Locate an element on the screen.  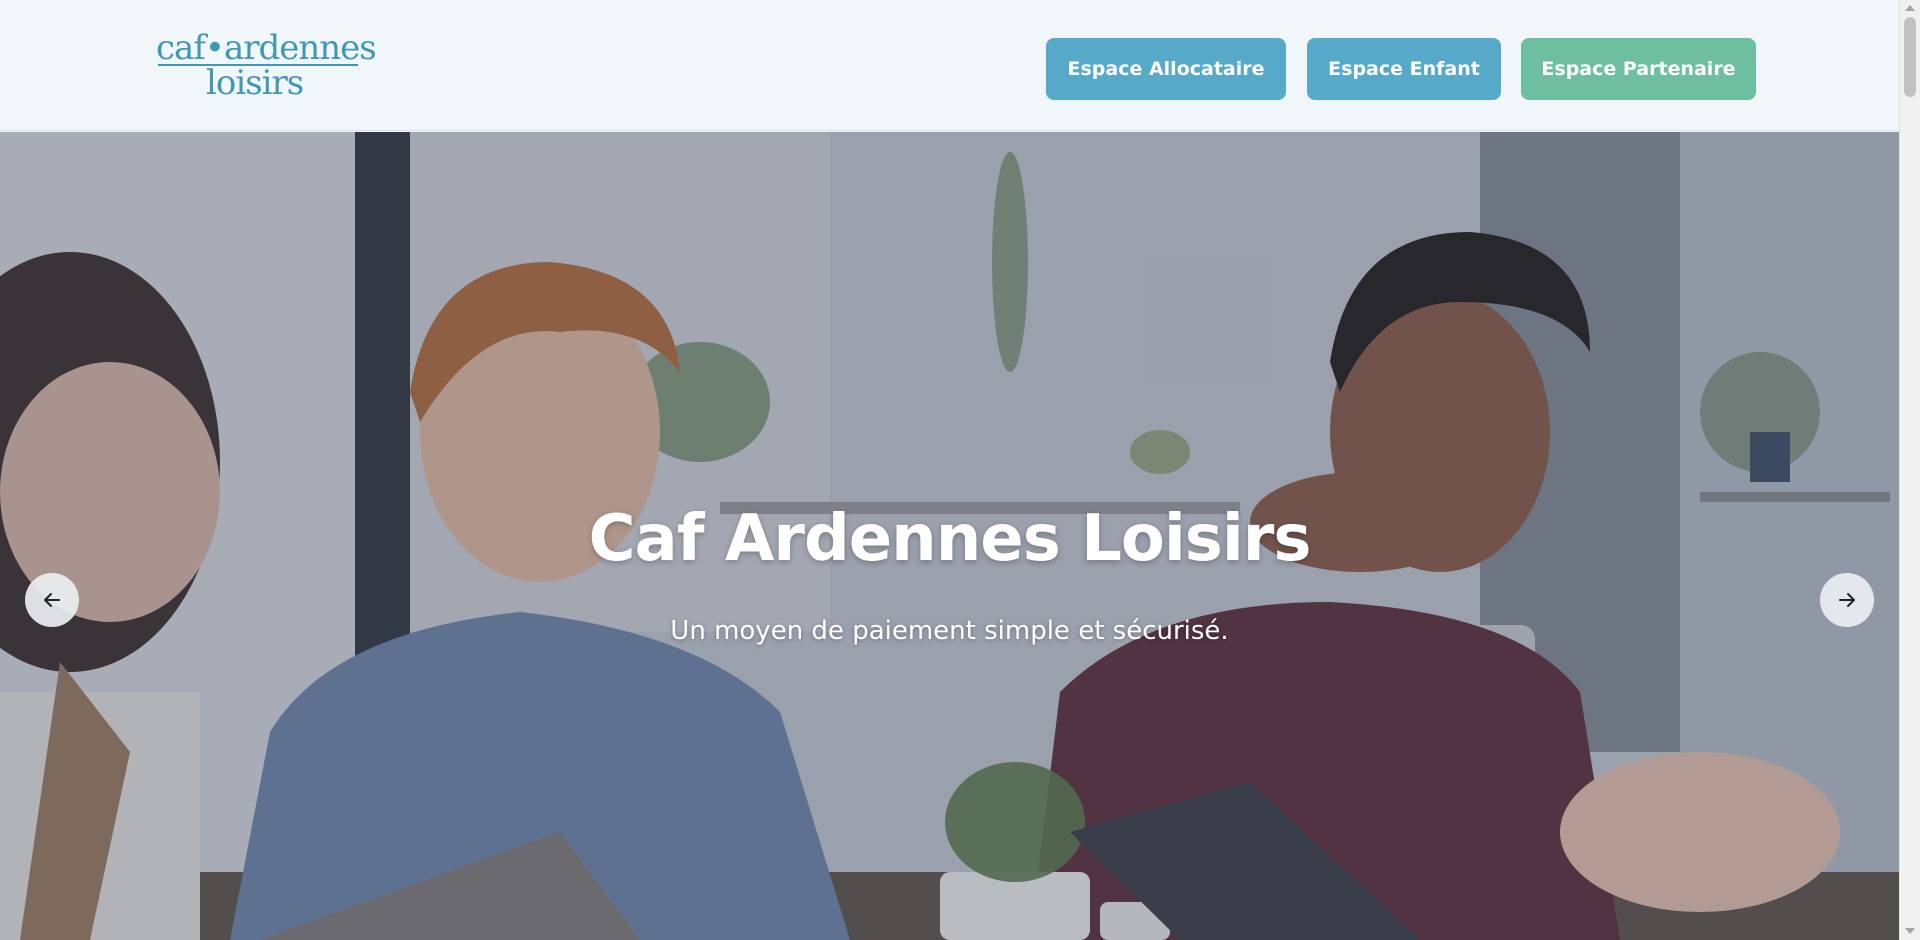
logo-text-line2: loisirs is located at coordinates (255, 83).